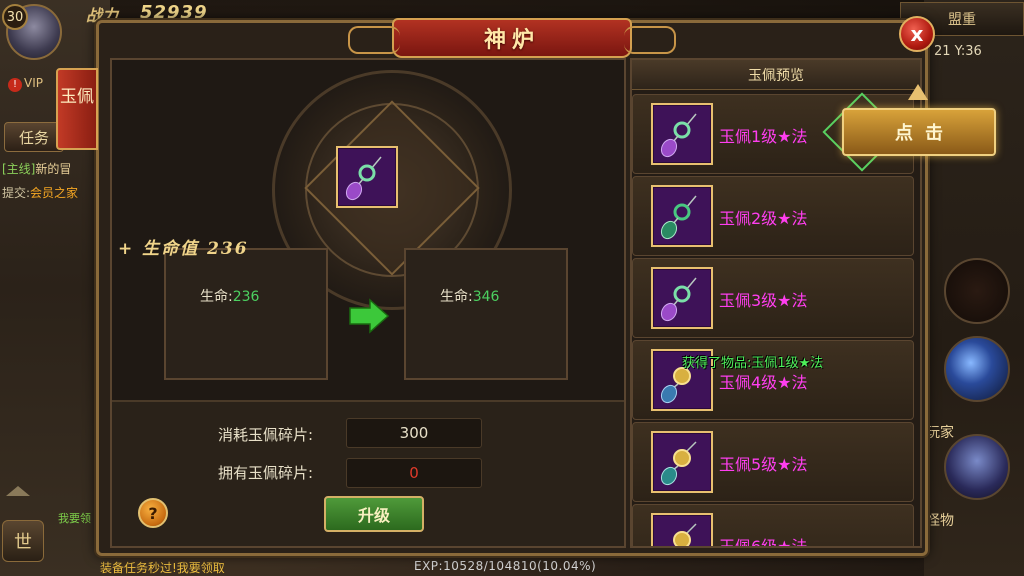 The width and height of the screenshot is (1024, 576). Describe the element at coordinates (19, 169) in the screenshot. I see `quest-tag: [主线]` at that location.